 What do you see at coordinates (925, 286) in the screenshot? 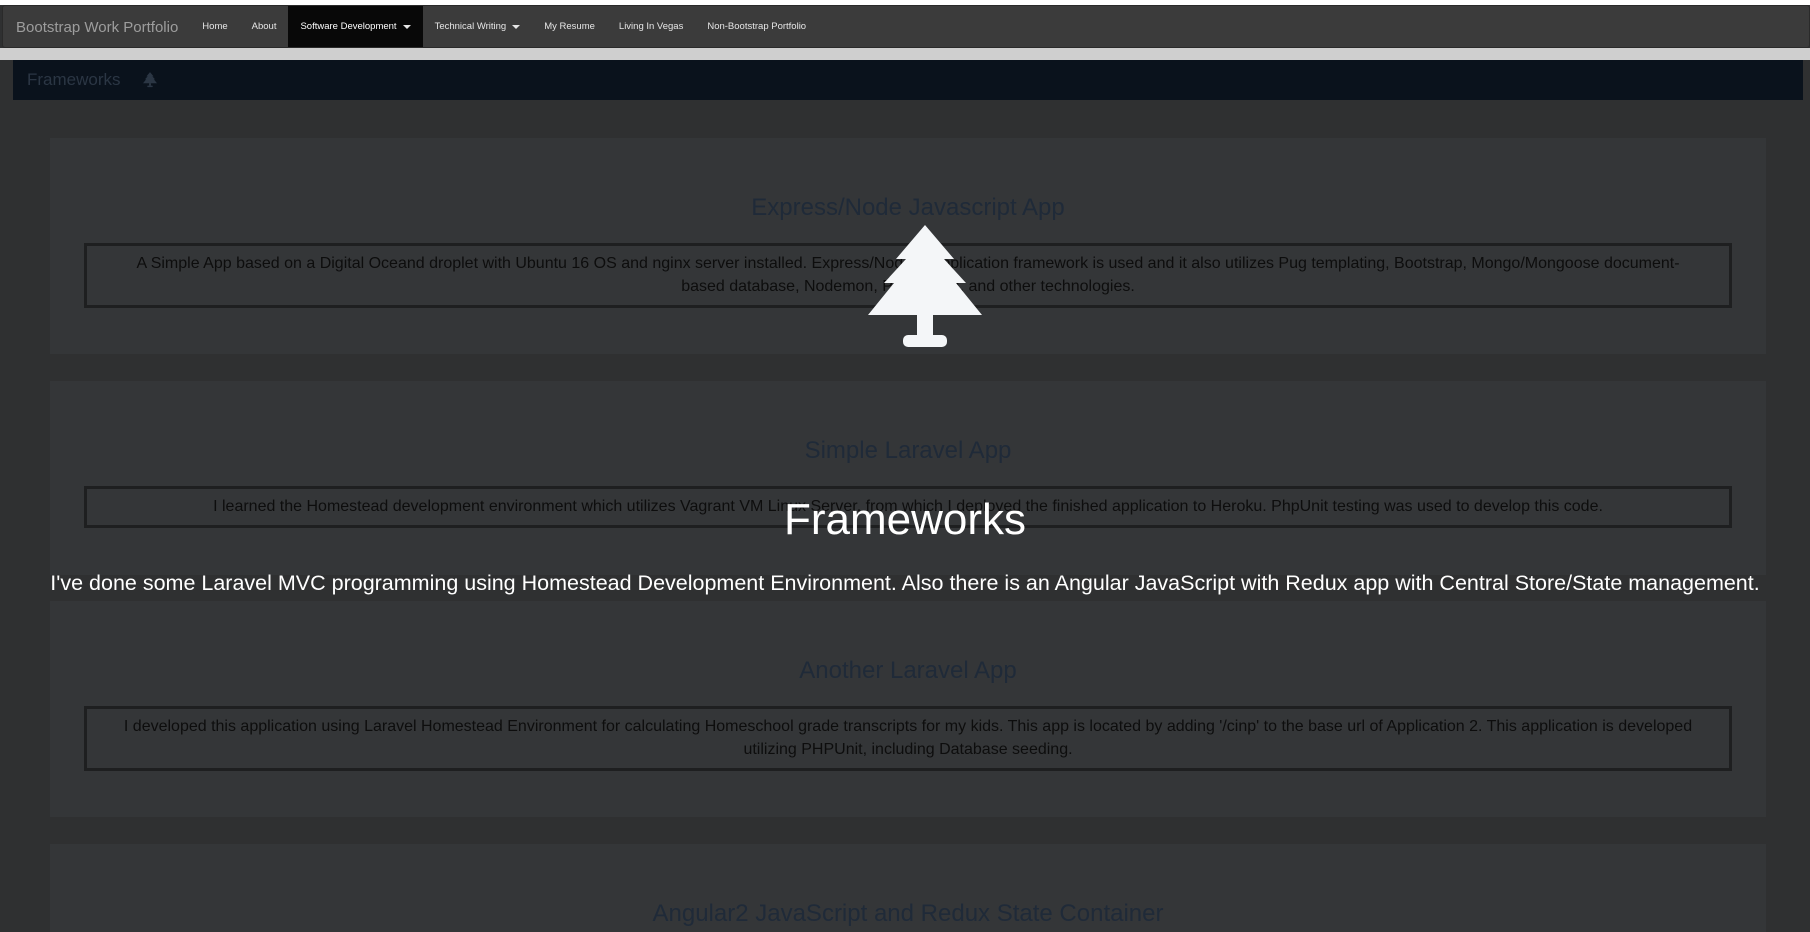
I see `tree-icon` at bounding box center [925, 286].